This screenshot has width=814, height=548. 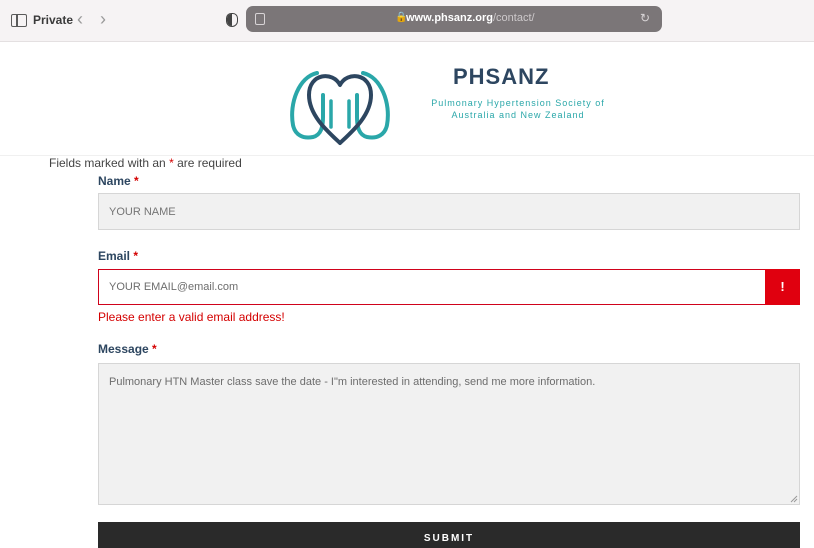 I want to click on page-icon, so click(x=260, y=19).